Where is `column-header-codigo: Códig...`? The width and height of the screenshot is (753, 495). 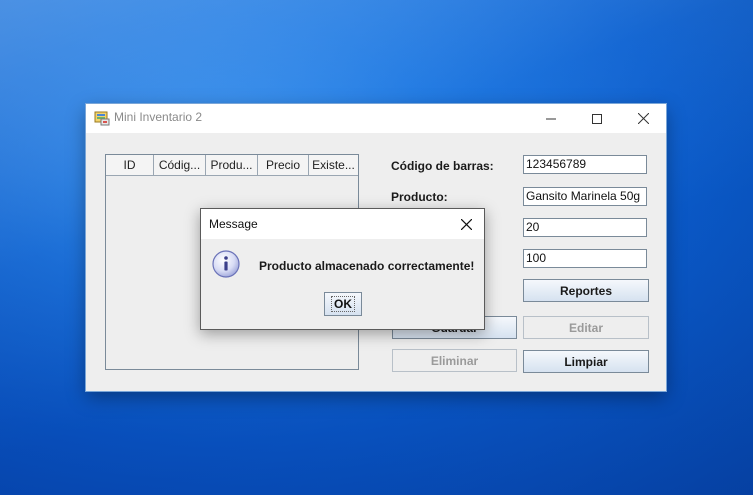 column-header-codigo: Códig... is located at coordinates (180, 165).